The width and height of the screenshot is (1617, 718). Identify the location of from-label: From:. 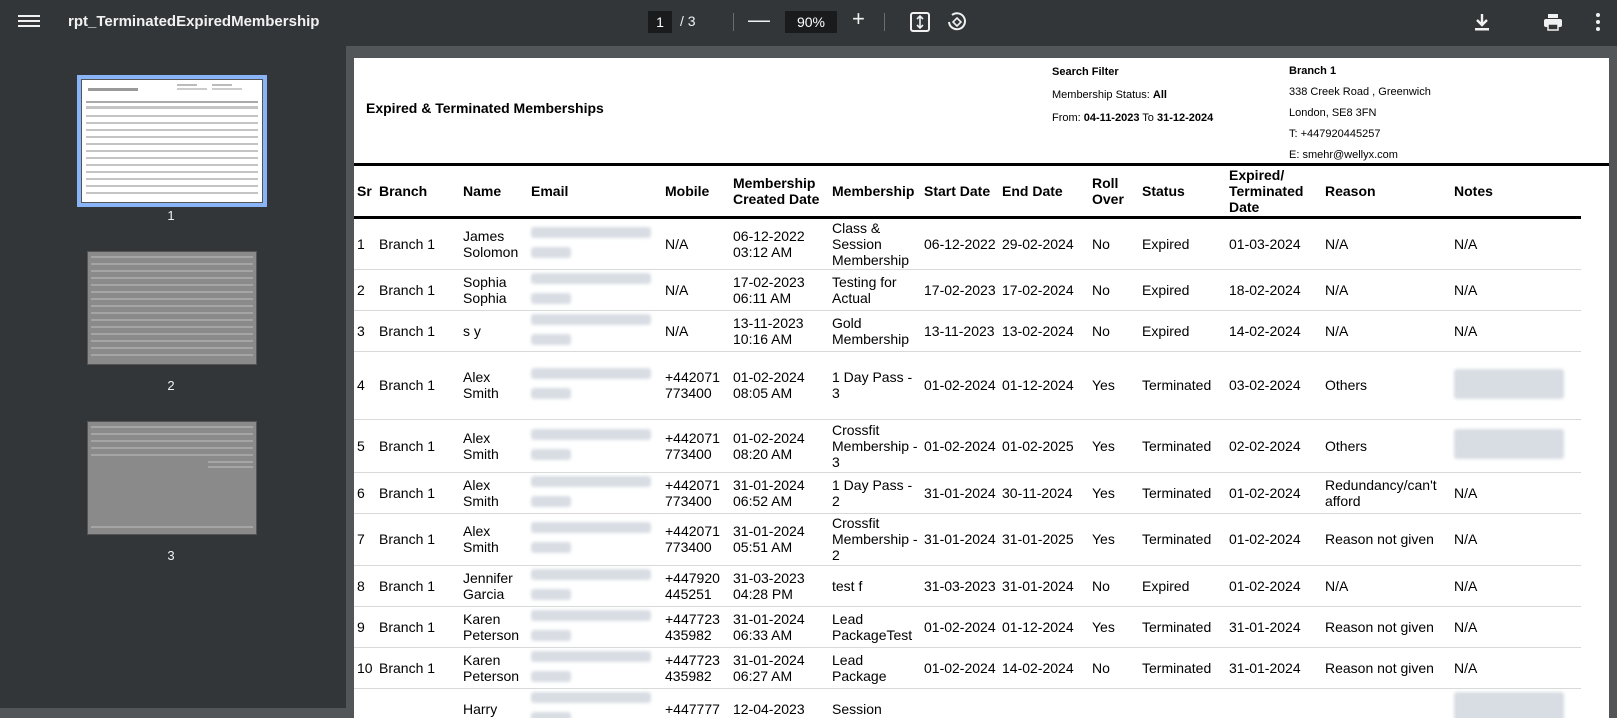
(1068, 118).